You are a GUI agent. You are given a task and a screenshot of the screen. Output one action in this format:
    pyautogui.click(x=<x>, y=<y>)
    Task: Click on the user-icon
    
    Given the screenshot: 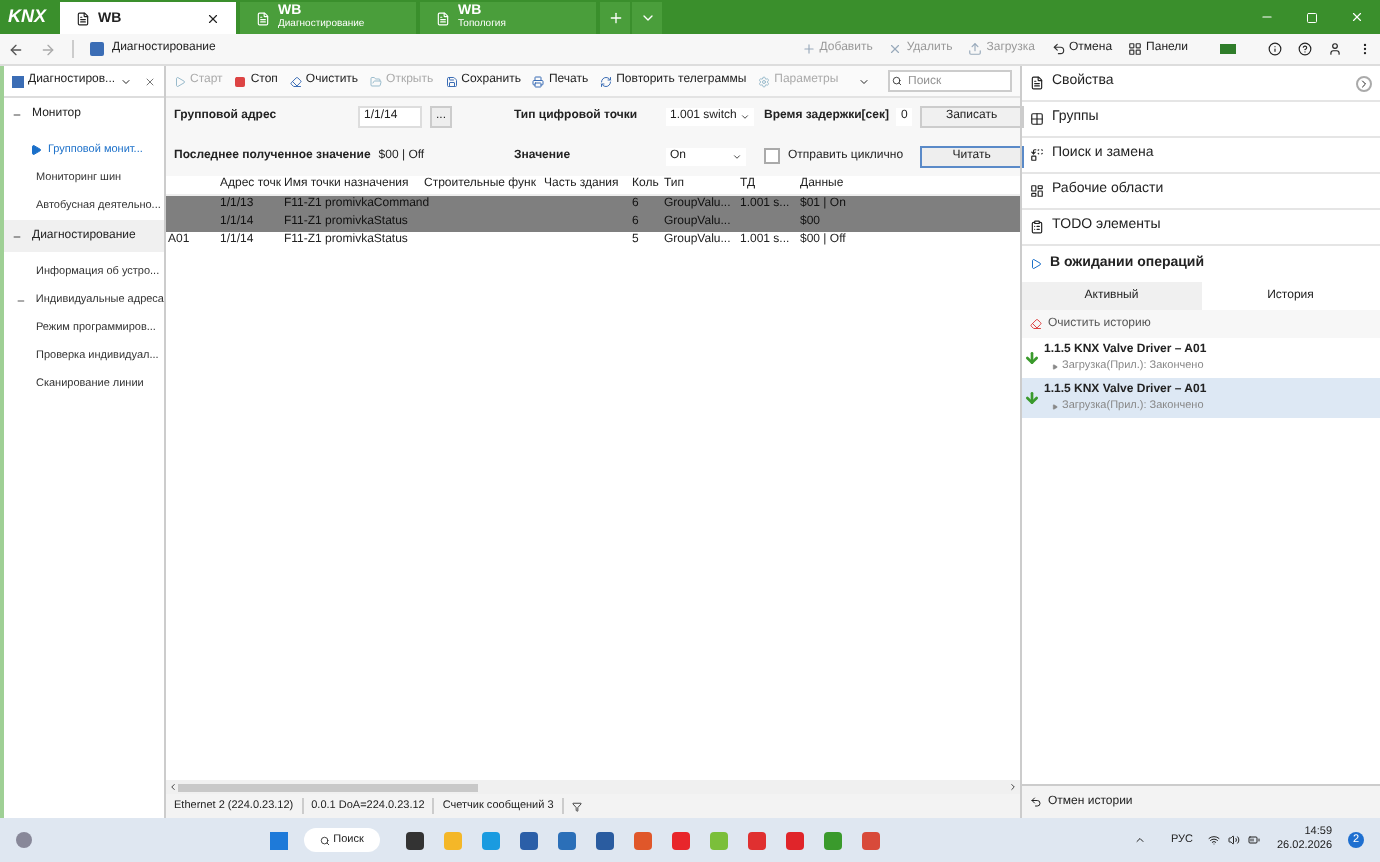 What is the action you would take?
    pyautogui.click(x=1335, y=49)
    